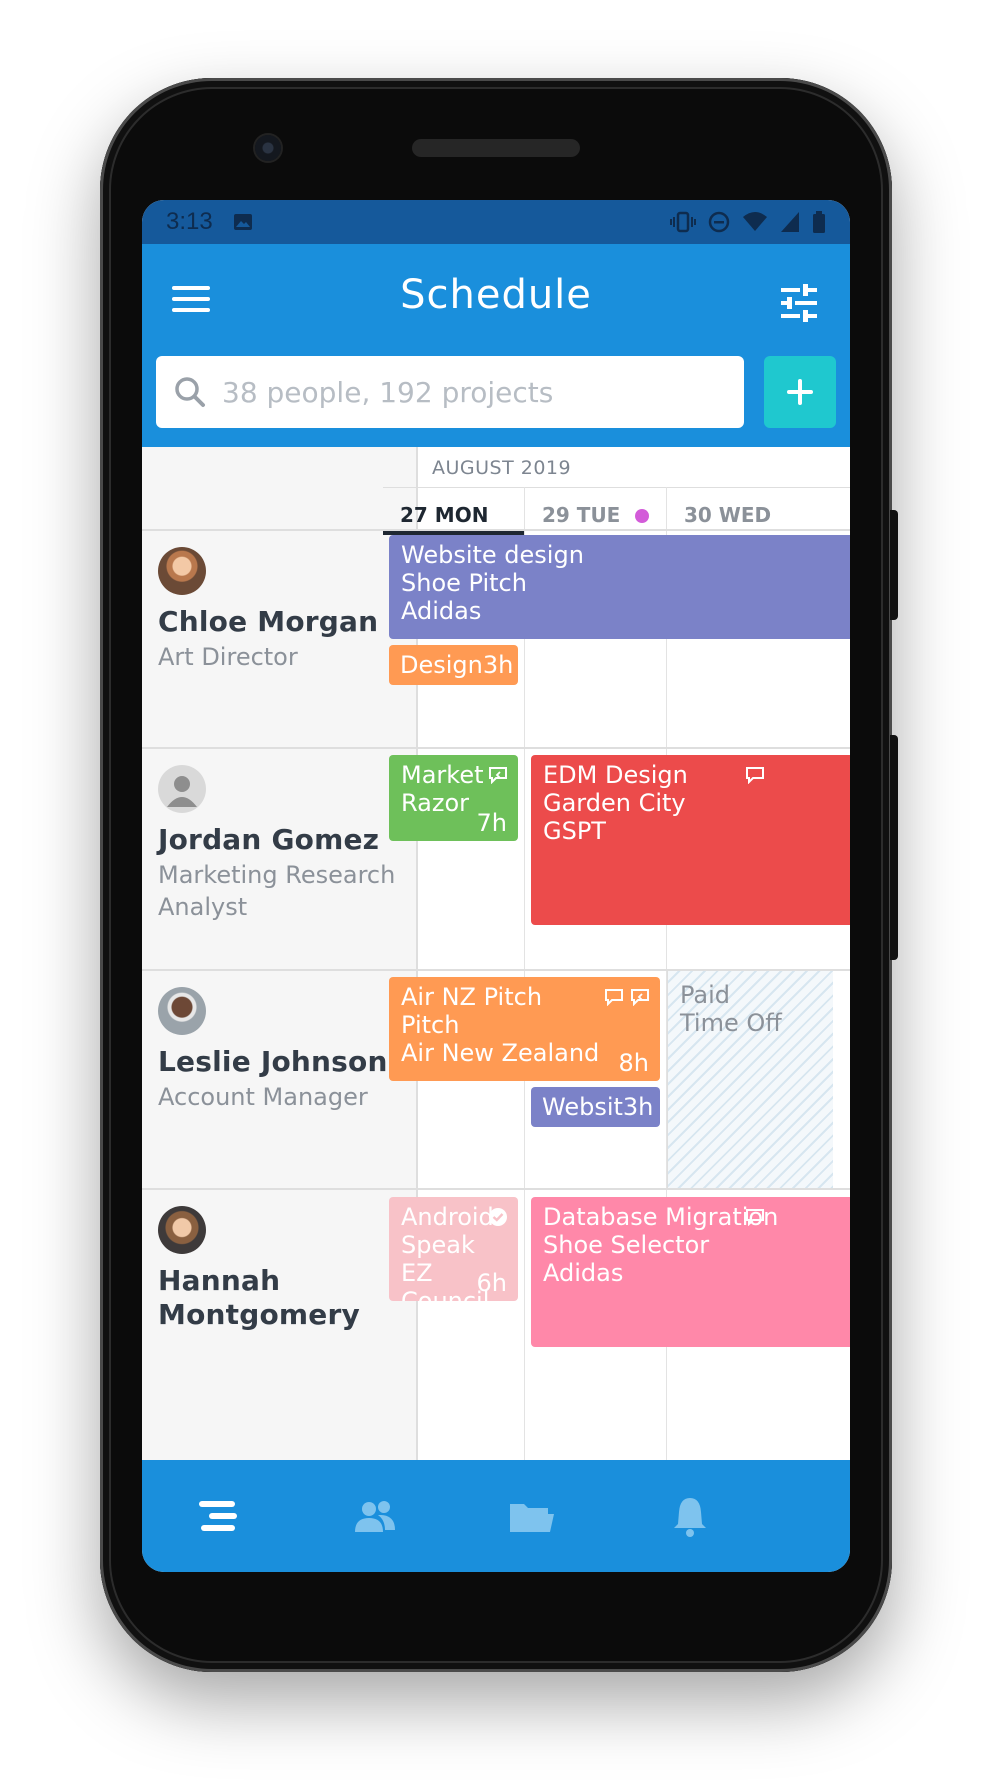 The height and width of the screenshot is (1792, 998). I want to click on page-title: Schedule, so click(496, 295).